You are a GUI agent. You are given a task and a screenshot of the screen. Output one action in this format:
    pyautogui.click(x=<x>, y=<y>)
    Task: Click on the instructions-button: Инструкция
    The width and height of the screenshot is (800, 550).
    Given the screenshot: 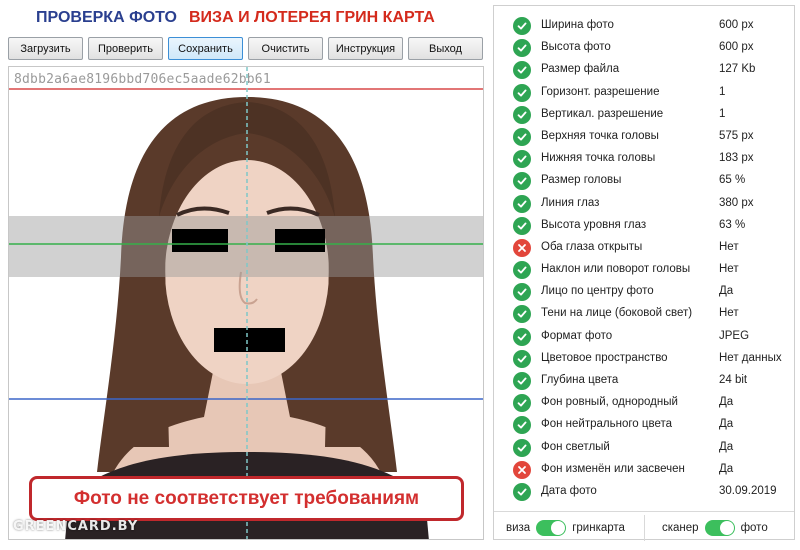 What is the action you would take?
    pyautogui.click(x=365, y=48)
    